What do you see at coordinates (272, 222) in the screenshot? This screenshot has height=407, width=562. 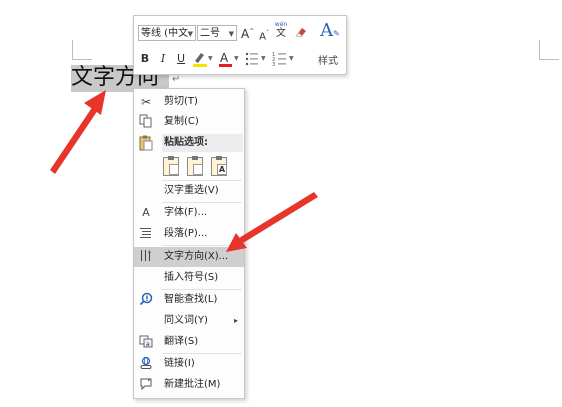 I see `red-arrow-to-menu-item` at bounding box center [272, 222].